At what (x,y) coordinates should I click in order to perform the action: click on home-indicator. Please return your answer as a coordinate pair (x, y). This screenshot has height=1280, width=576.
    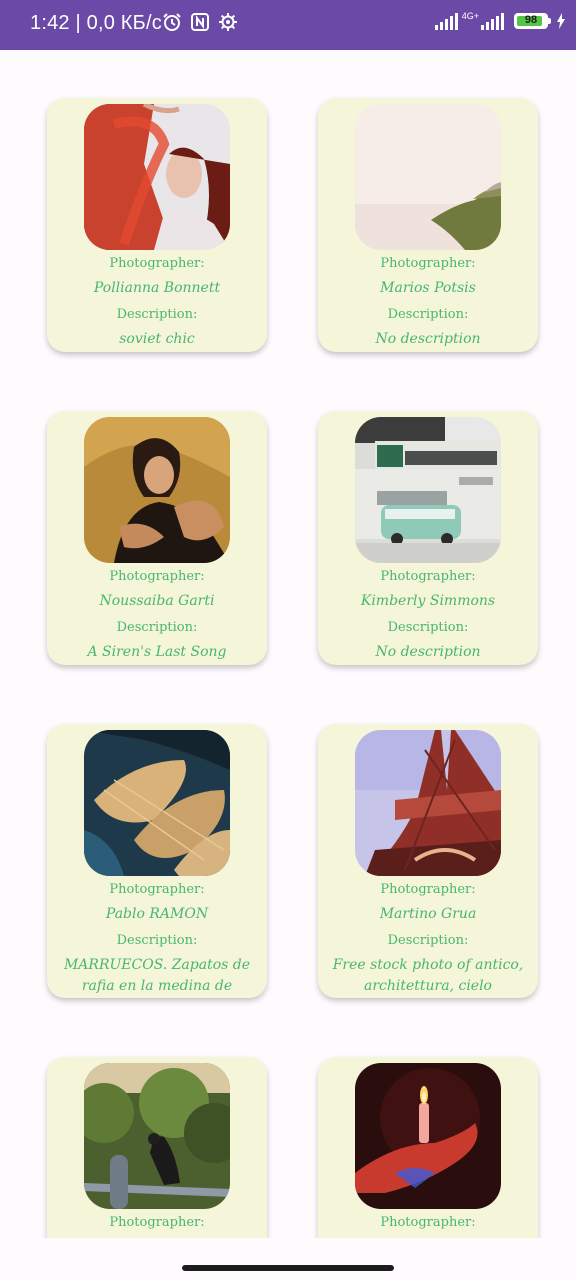
    Looking at the image, I should click on (288, 1268).